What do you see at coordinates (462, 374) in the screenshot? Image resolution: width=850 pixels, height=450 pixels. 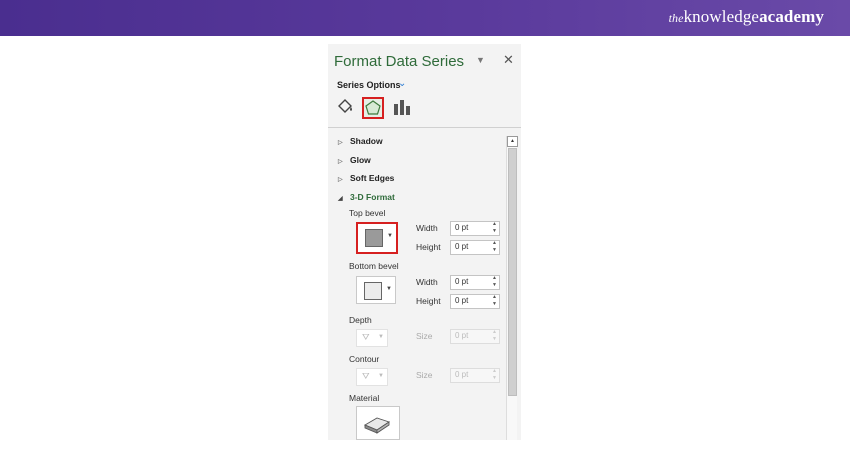 I see `contour-size-value: 0 pt` at bounding box center [462, 374].